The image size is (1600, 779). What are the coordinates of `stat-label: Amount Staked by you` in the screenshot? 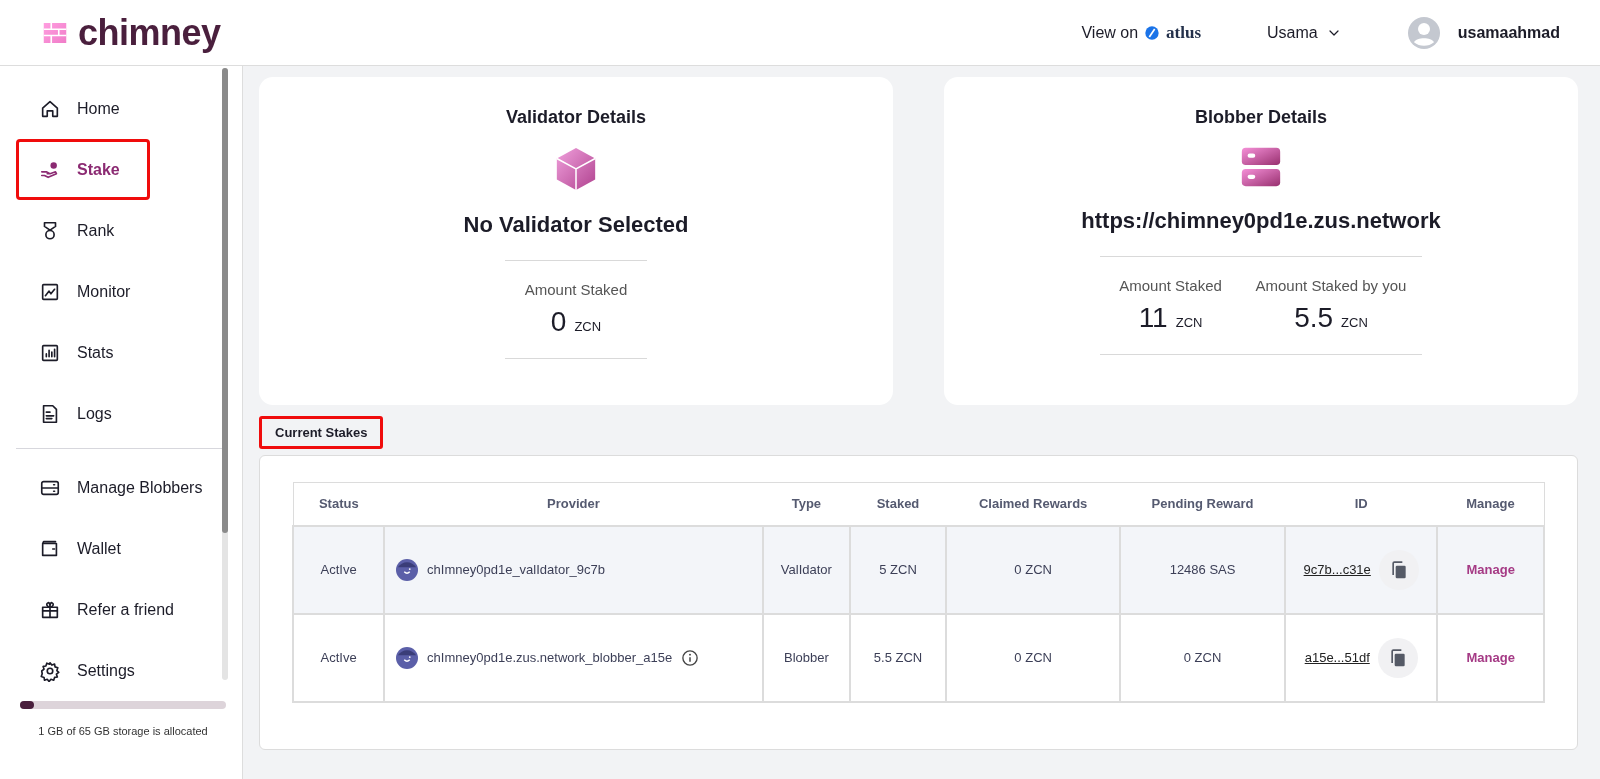 It's located at (1331, 285).